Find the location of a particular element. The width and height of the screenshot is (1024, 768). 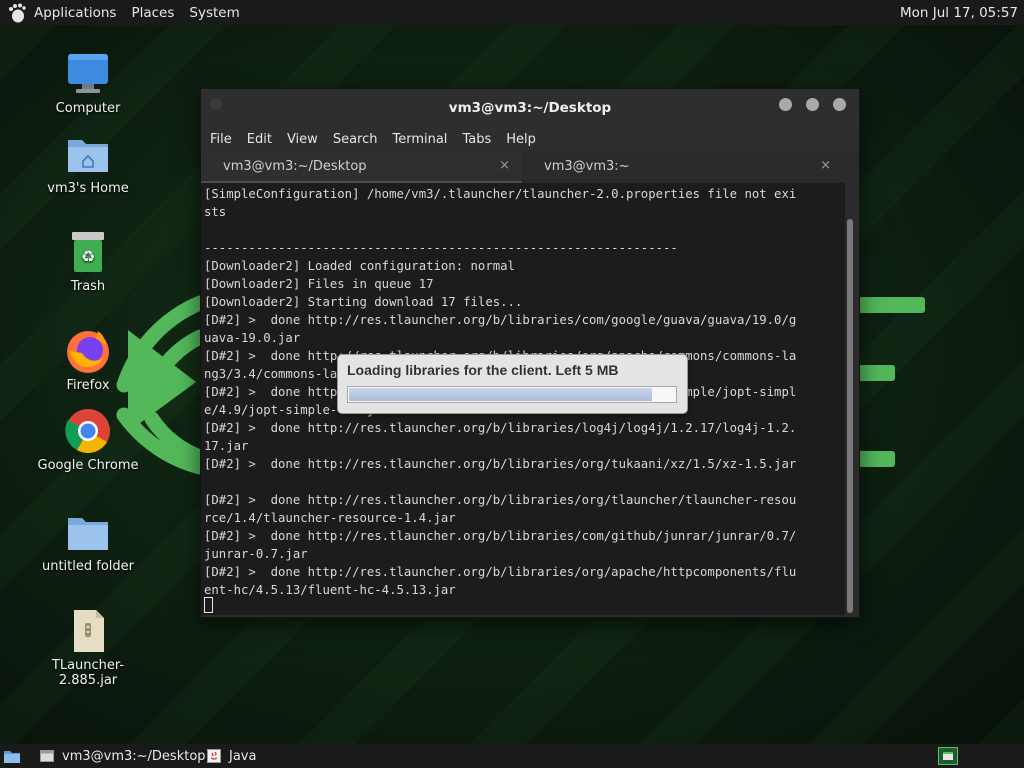

clock: Mon Jul 17, 05:57 is located at coordinates (959, 13).